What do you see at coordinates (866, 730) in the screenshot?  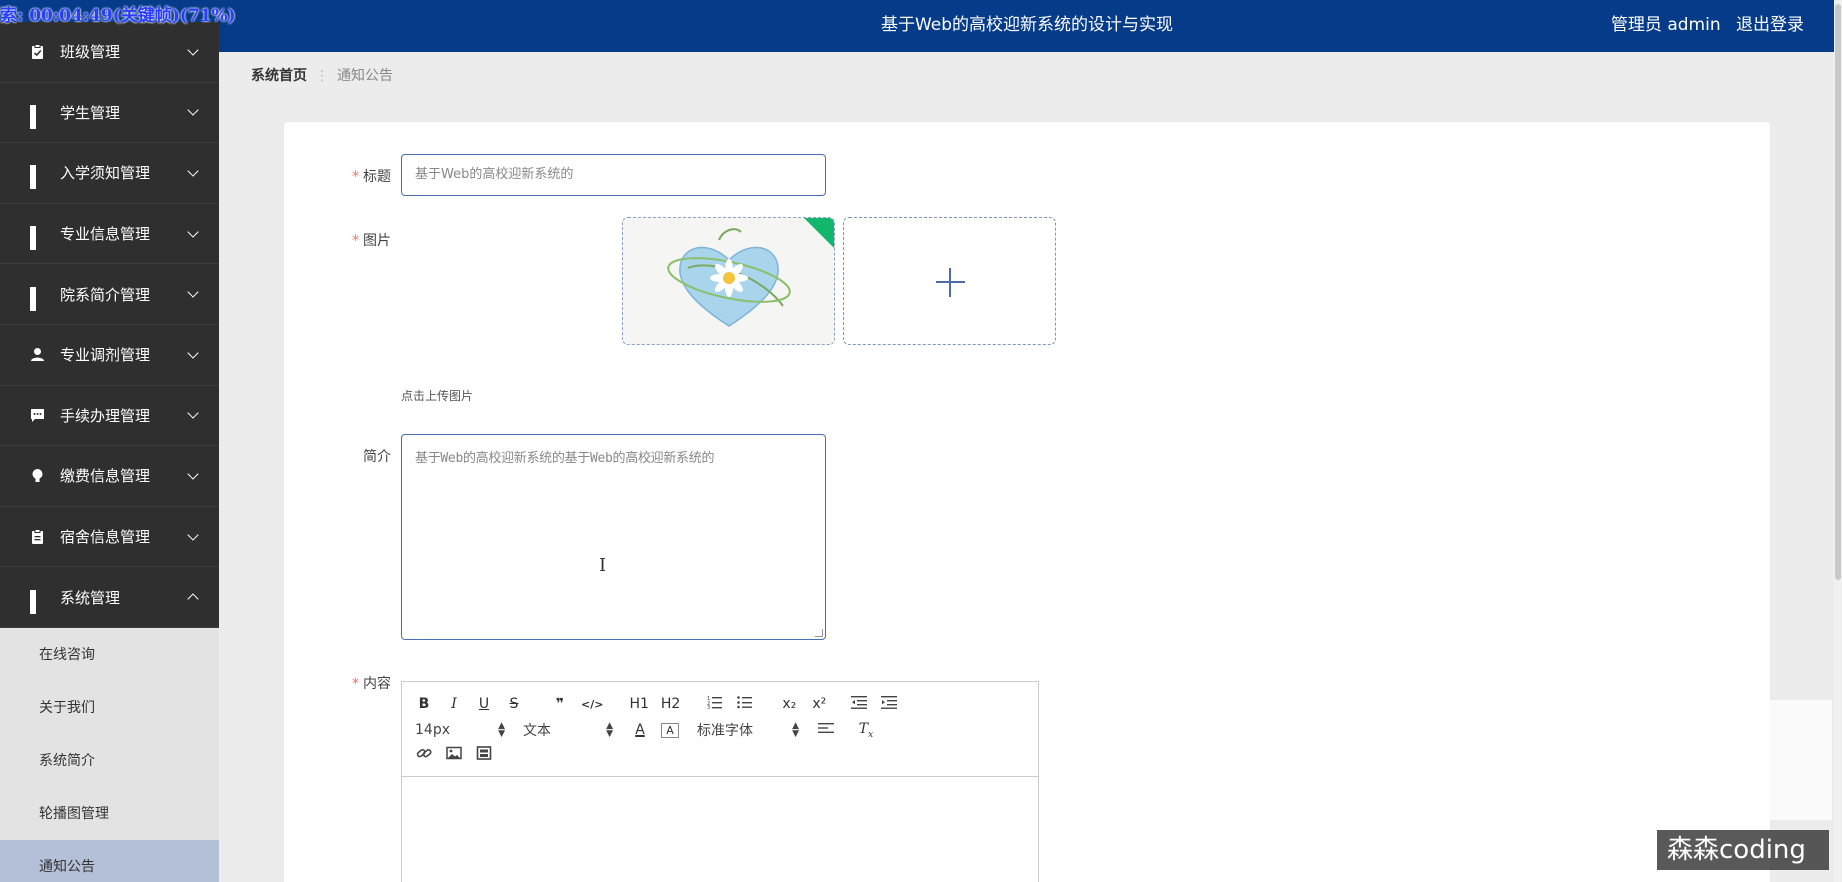 I see `clear-format-icon: Tx` at bounding box center [866, 730].